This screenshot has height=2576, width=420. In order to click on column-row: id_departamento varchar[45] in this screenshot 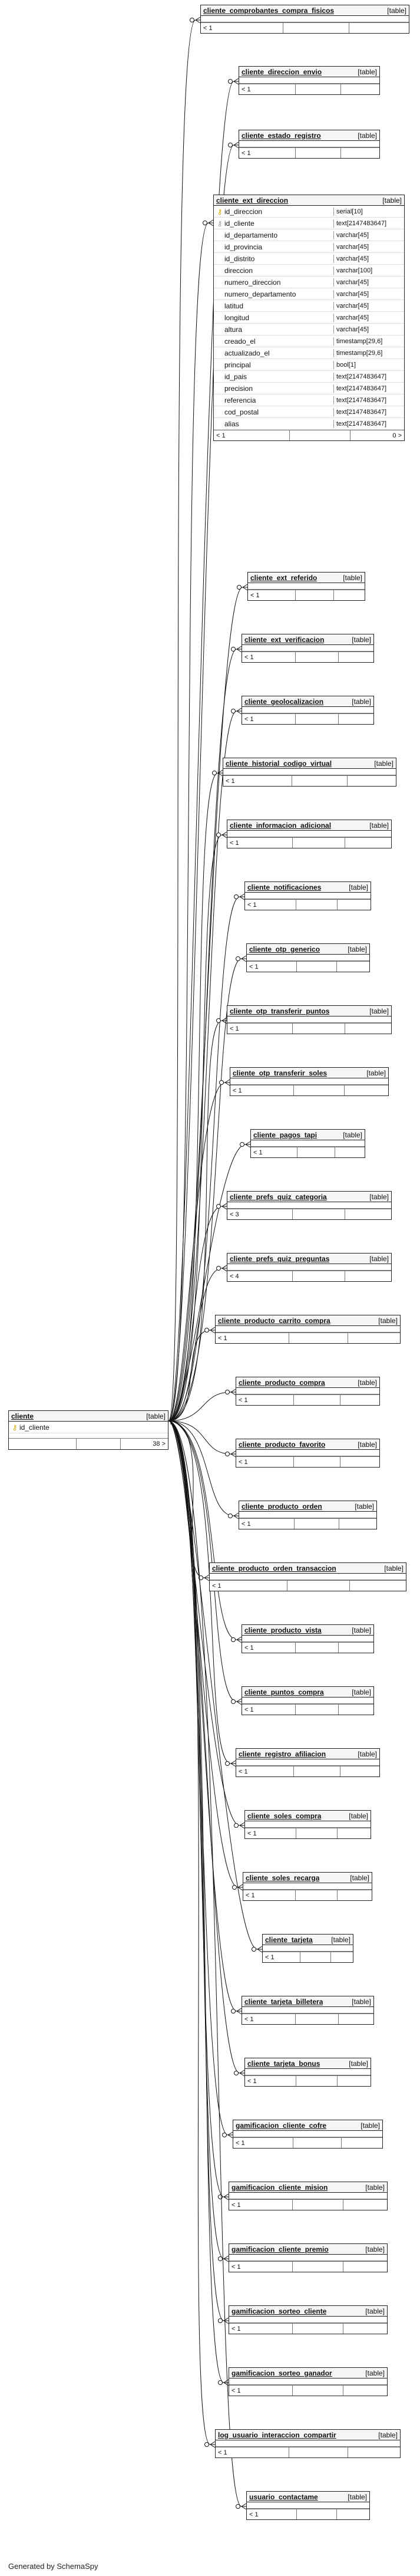, I will do `click(309, 235)`.